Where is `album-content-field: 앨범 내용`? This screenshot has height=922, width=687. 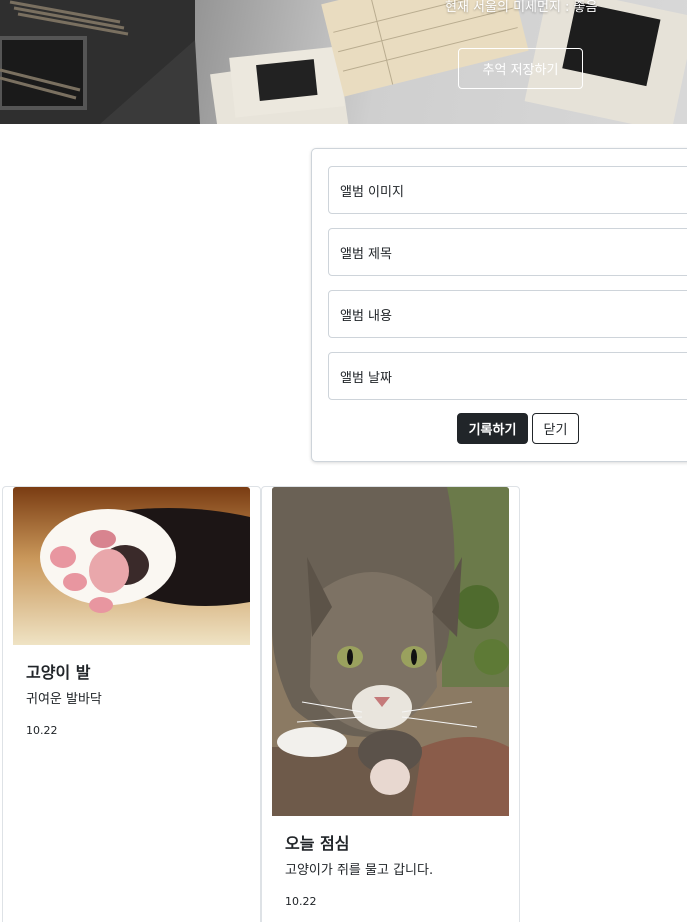 album-content-field: 앨범 내용 is located at coordinates (507, 314).